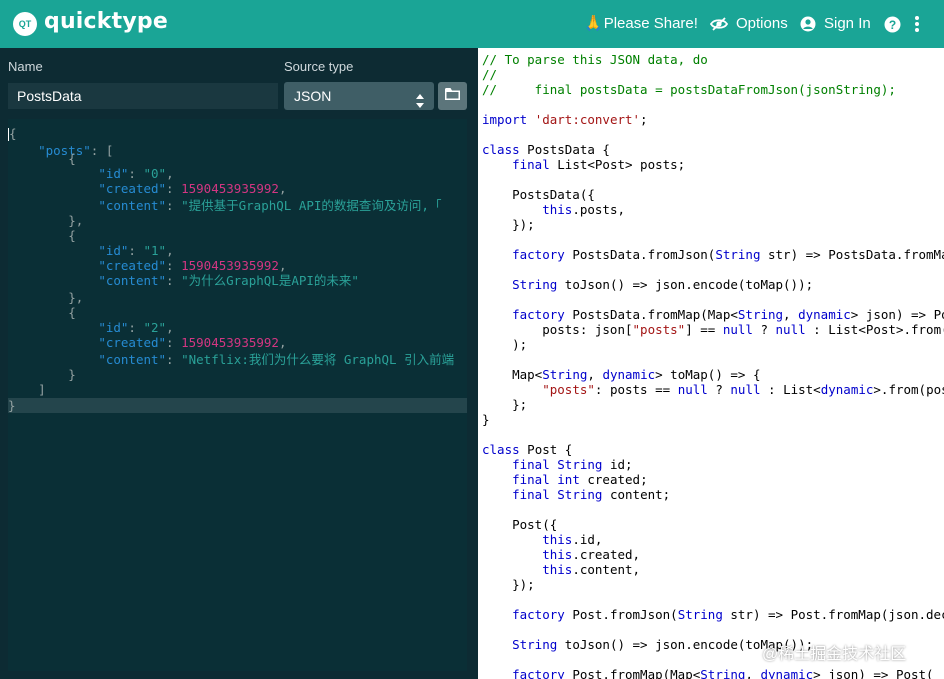 The height and width of the screenshot is (679, 944). What do you see at coordinates (143, 96) in the screenshot?
I see `name-input` at bounding box center [143, 96].